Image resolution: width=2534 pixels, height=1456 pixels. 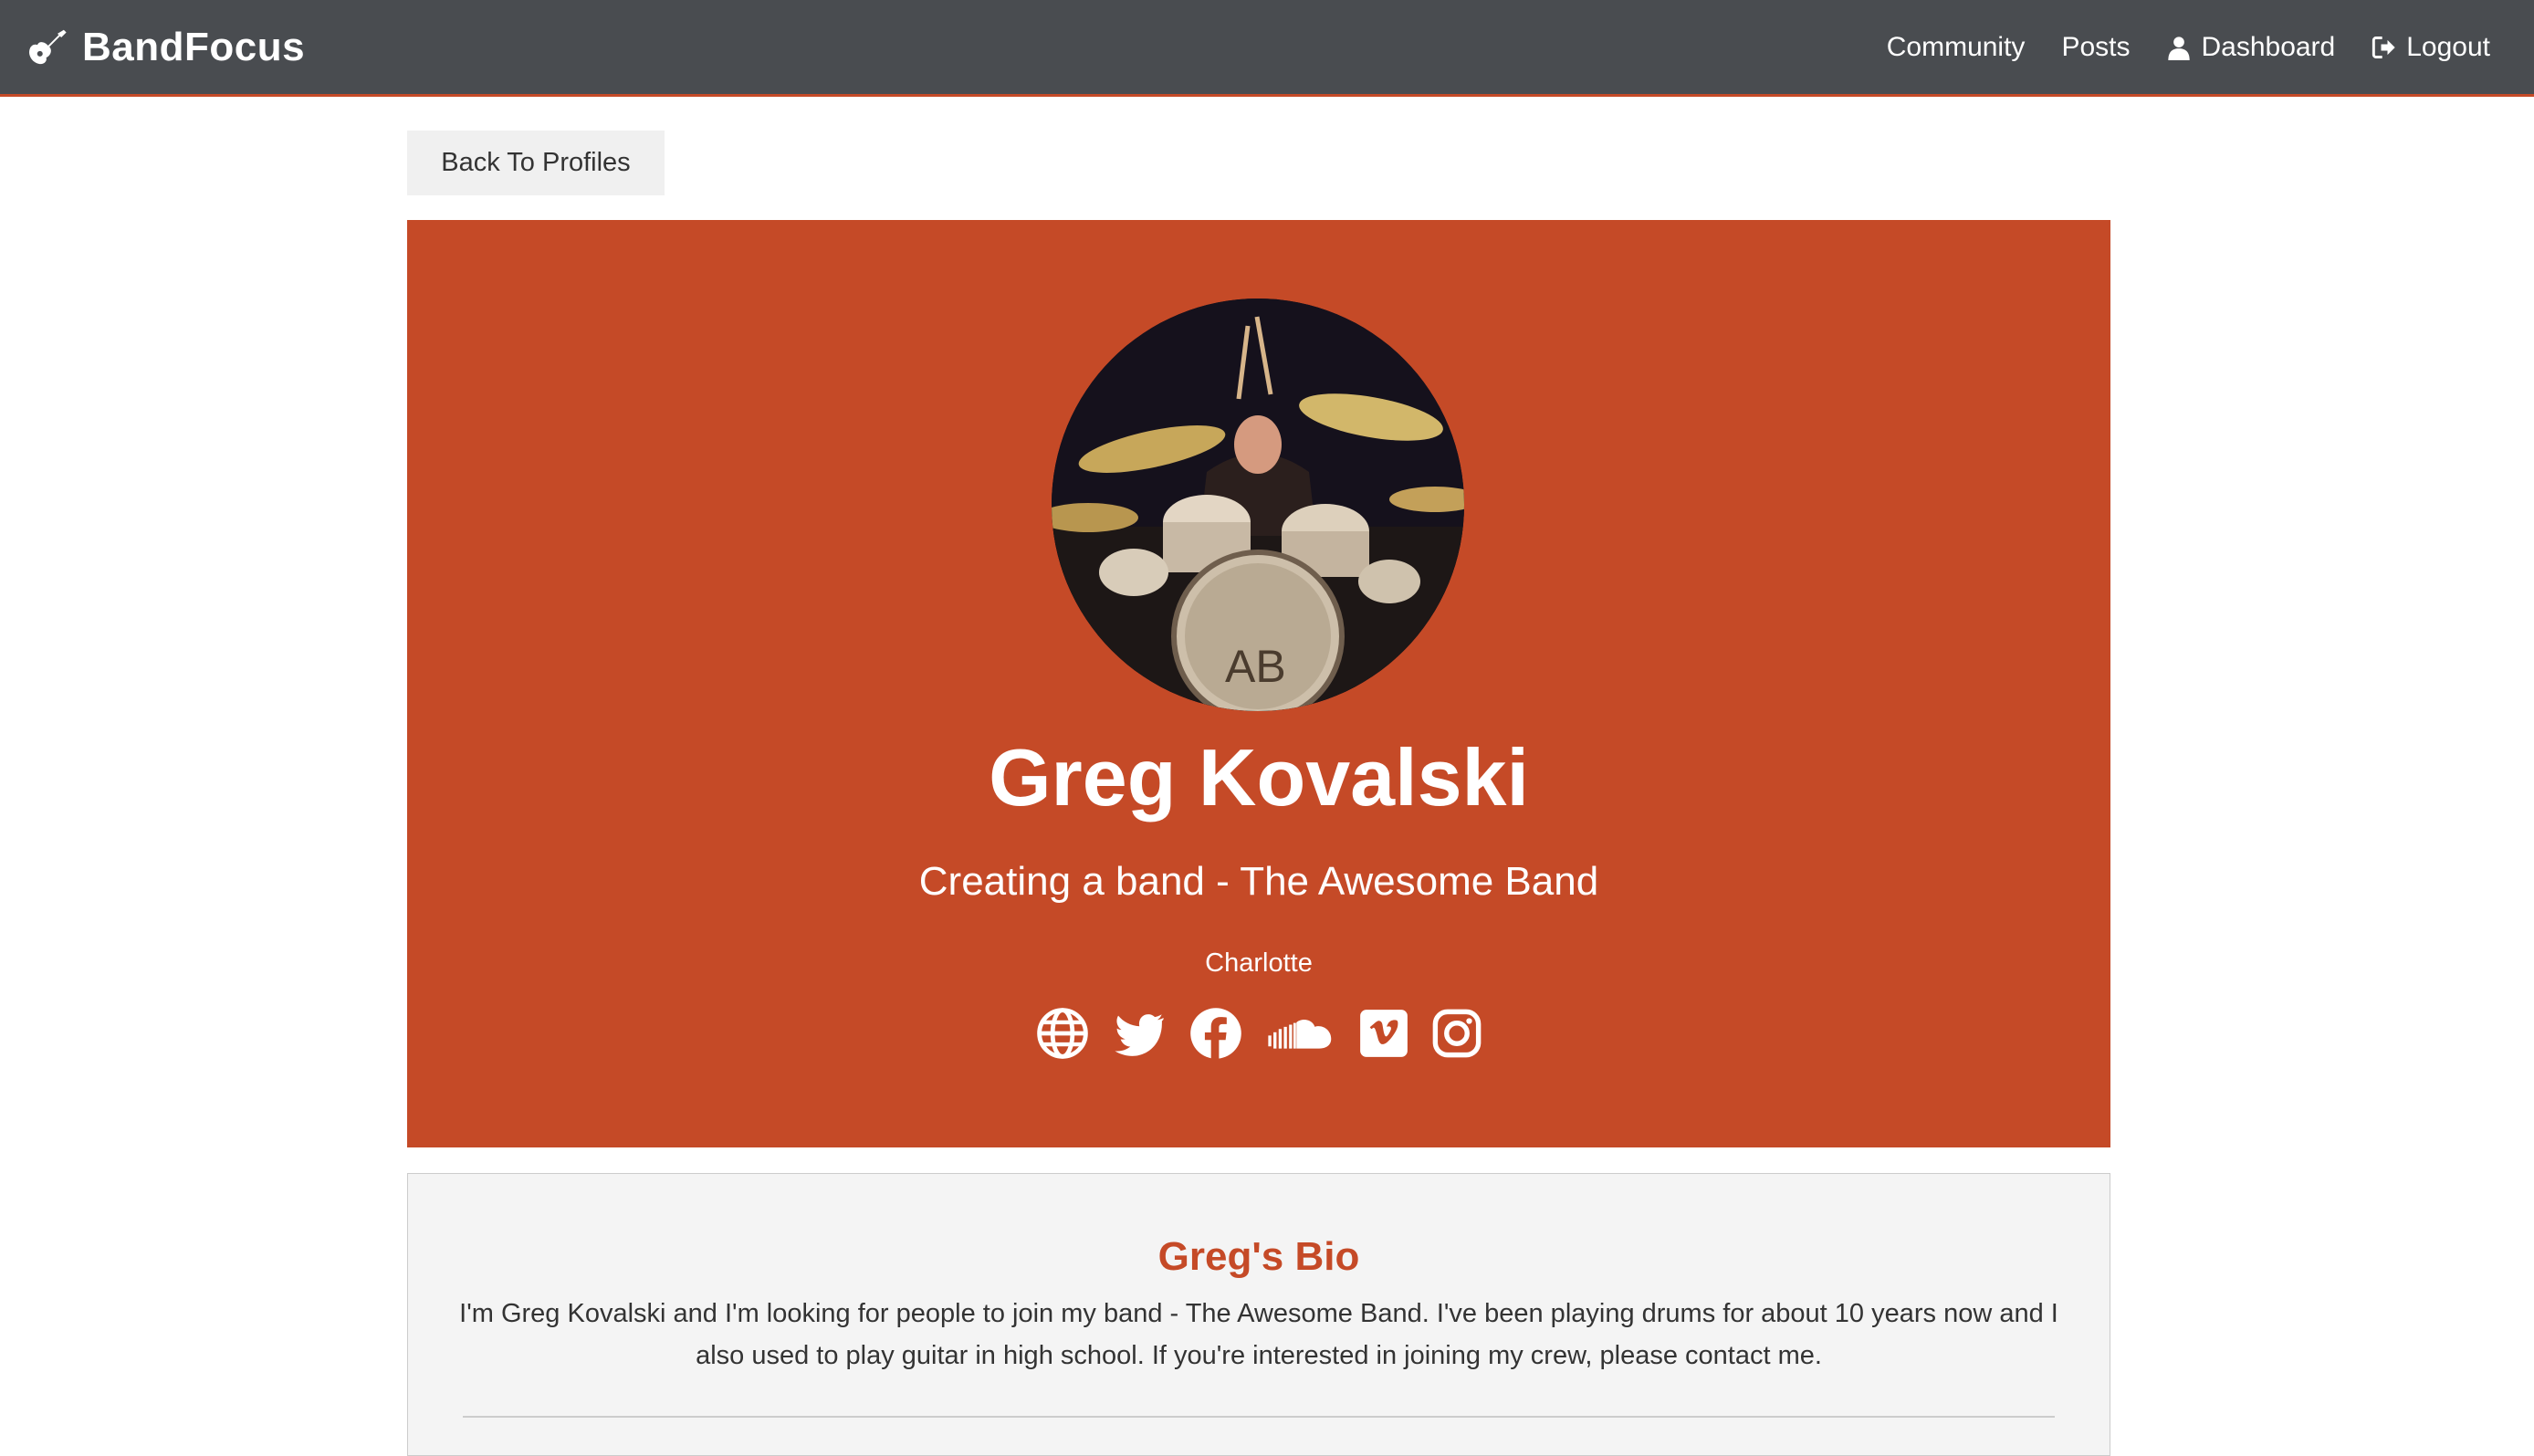 What do you see at coordinates (2448, 46) in the screenshot?
I see `nav-logout-label: Logout` at bounding box center [2448, 46].